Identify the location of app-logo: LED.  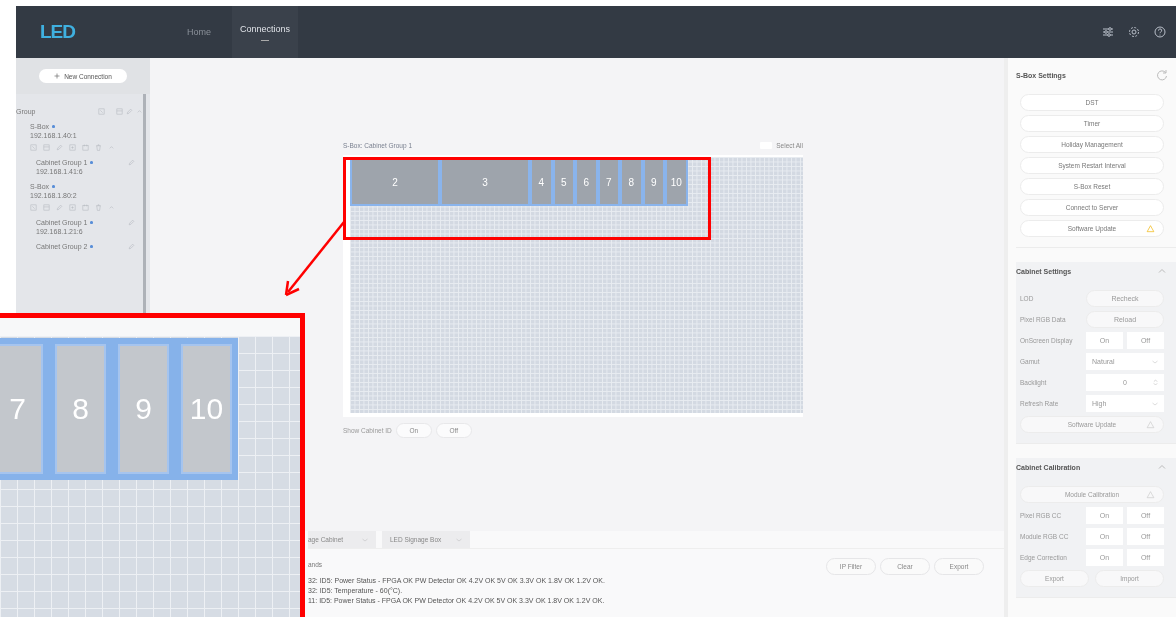
(57, 32).